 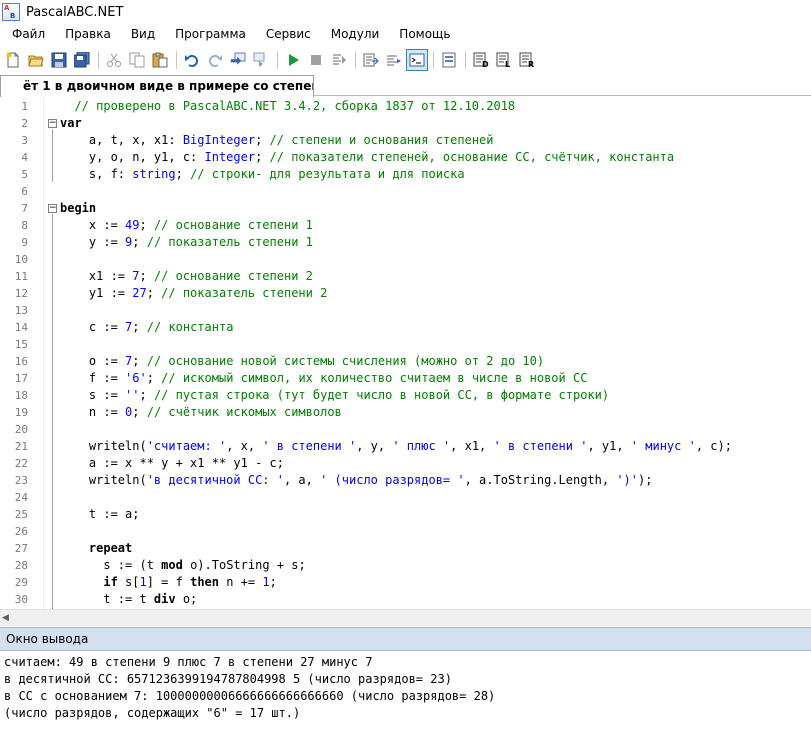 I want to click on svg-text: D, so click(x=485, y=64).